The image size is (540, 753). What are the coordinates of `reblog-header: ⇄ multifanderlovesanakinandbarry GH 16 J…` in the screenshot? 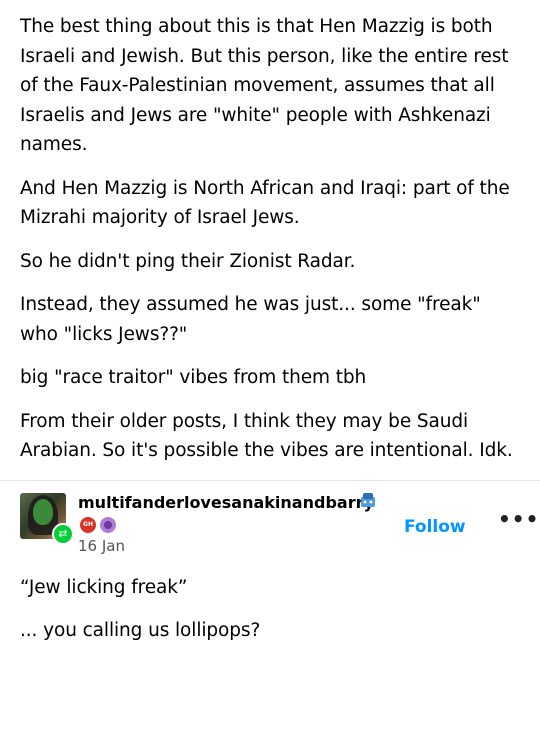 It's located at (270, 522).